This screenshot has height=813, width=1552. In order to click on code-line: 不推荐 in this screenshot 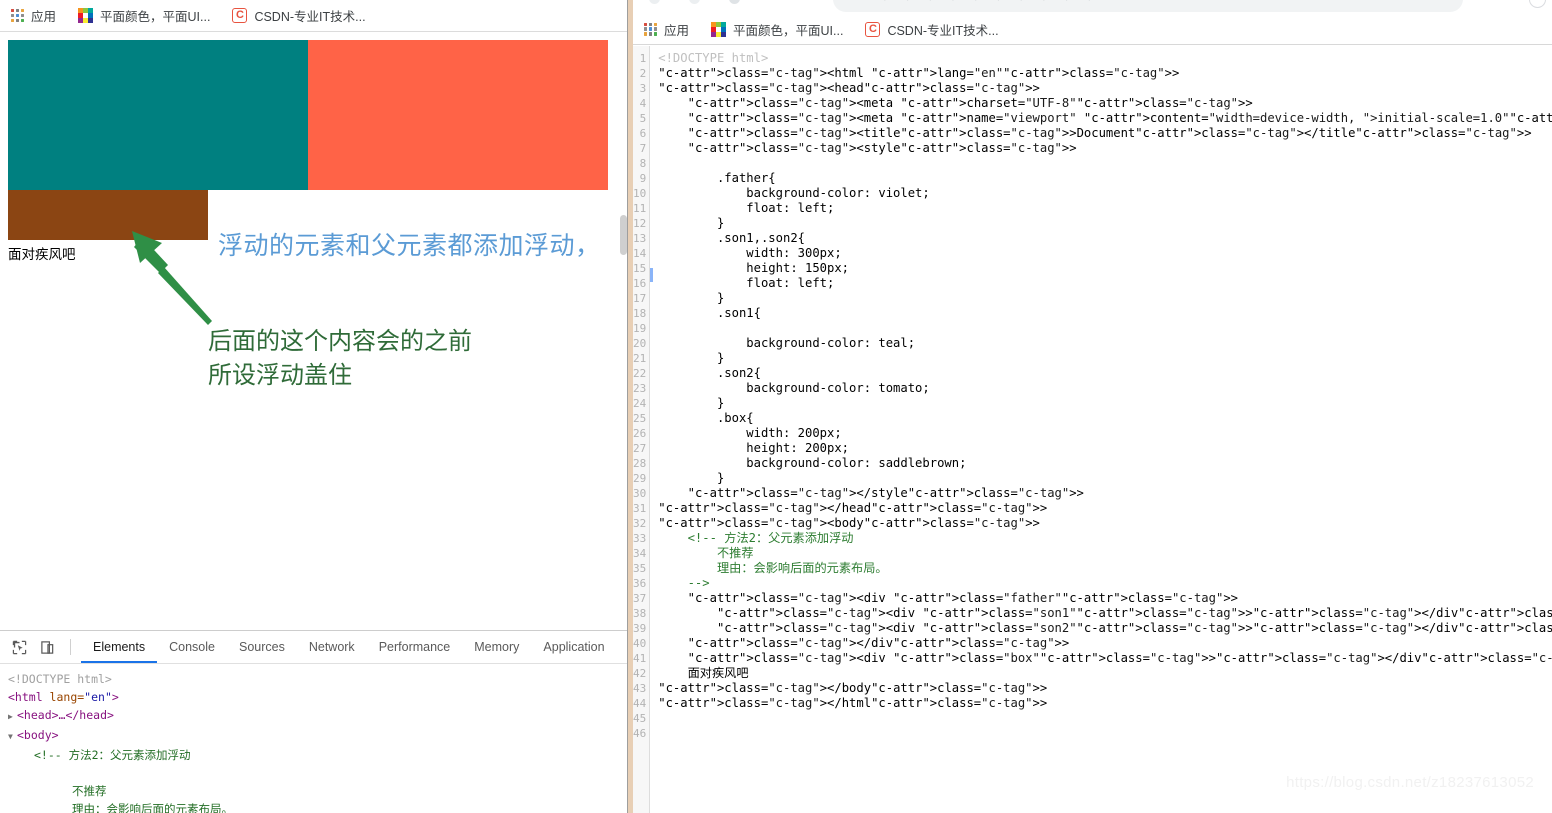, I will do `click(706, 553)`.